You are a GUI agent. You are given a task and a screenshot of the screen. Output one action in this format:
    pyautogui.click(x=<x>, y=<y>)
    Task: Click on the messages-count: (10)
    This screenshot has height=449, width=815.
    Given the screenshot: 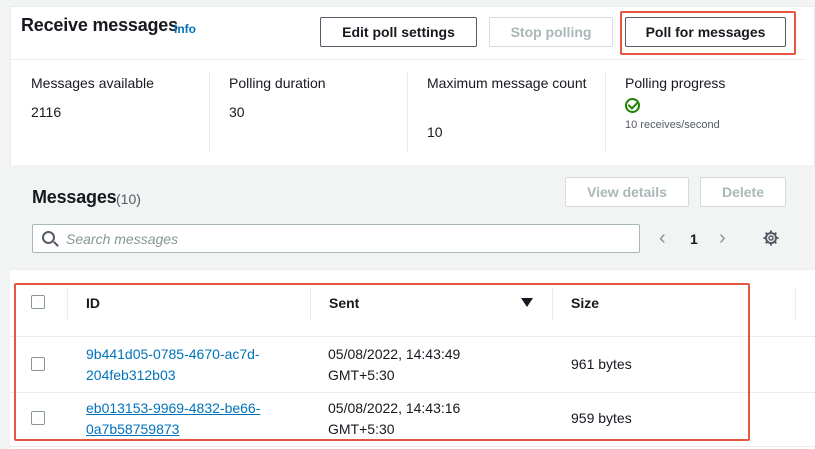 What is the action you would take?
    pyautogui.click(x=128, y=199)
    